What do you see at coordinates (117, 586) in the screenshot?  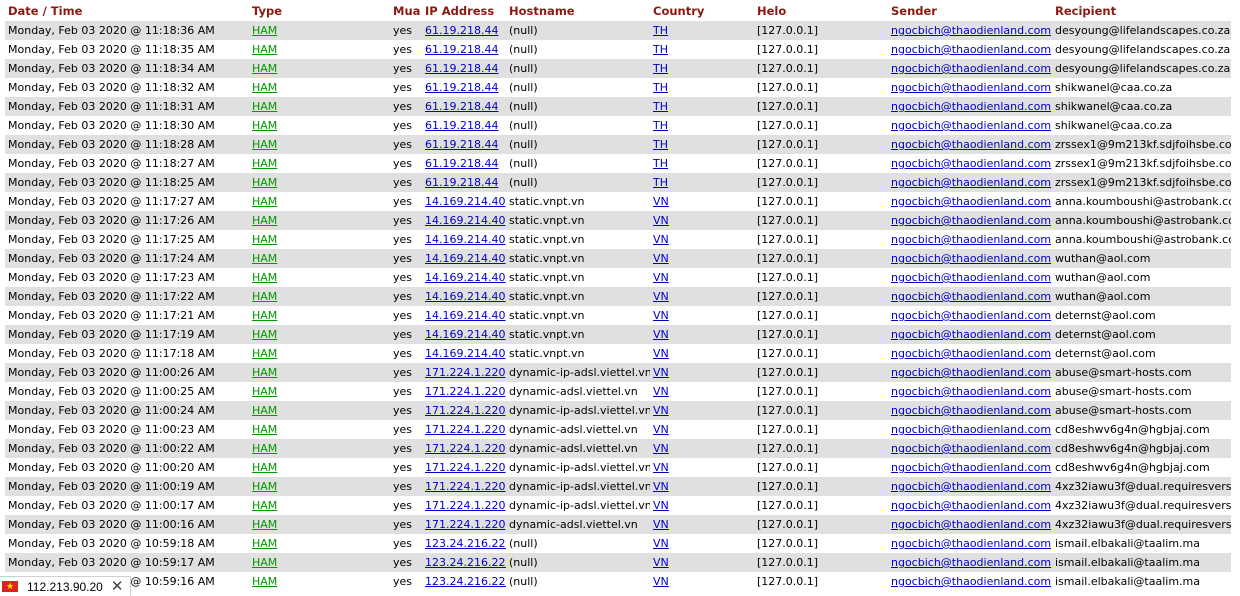 I see `close-icon: ✕` at bounding box center [117, 586].